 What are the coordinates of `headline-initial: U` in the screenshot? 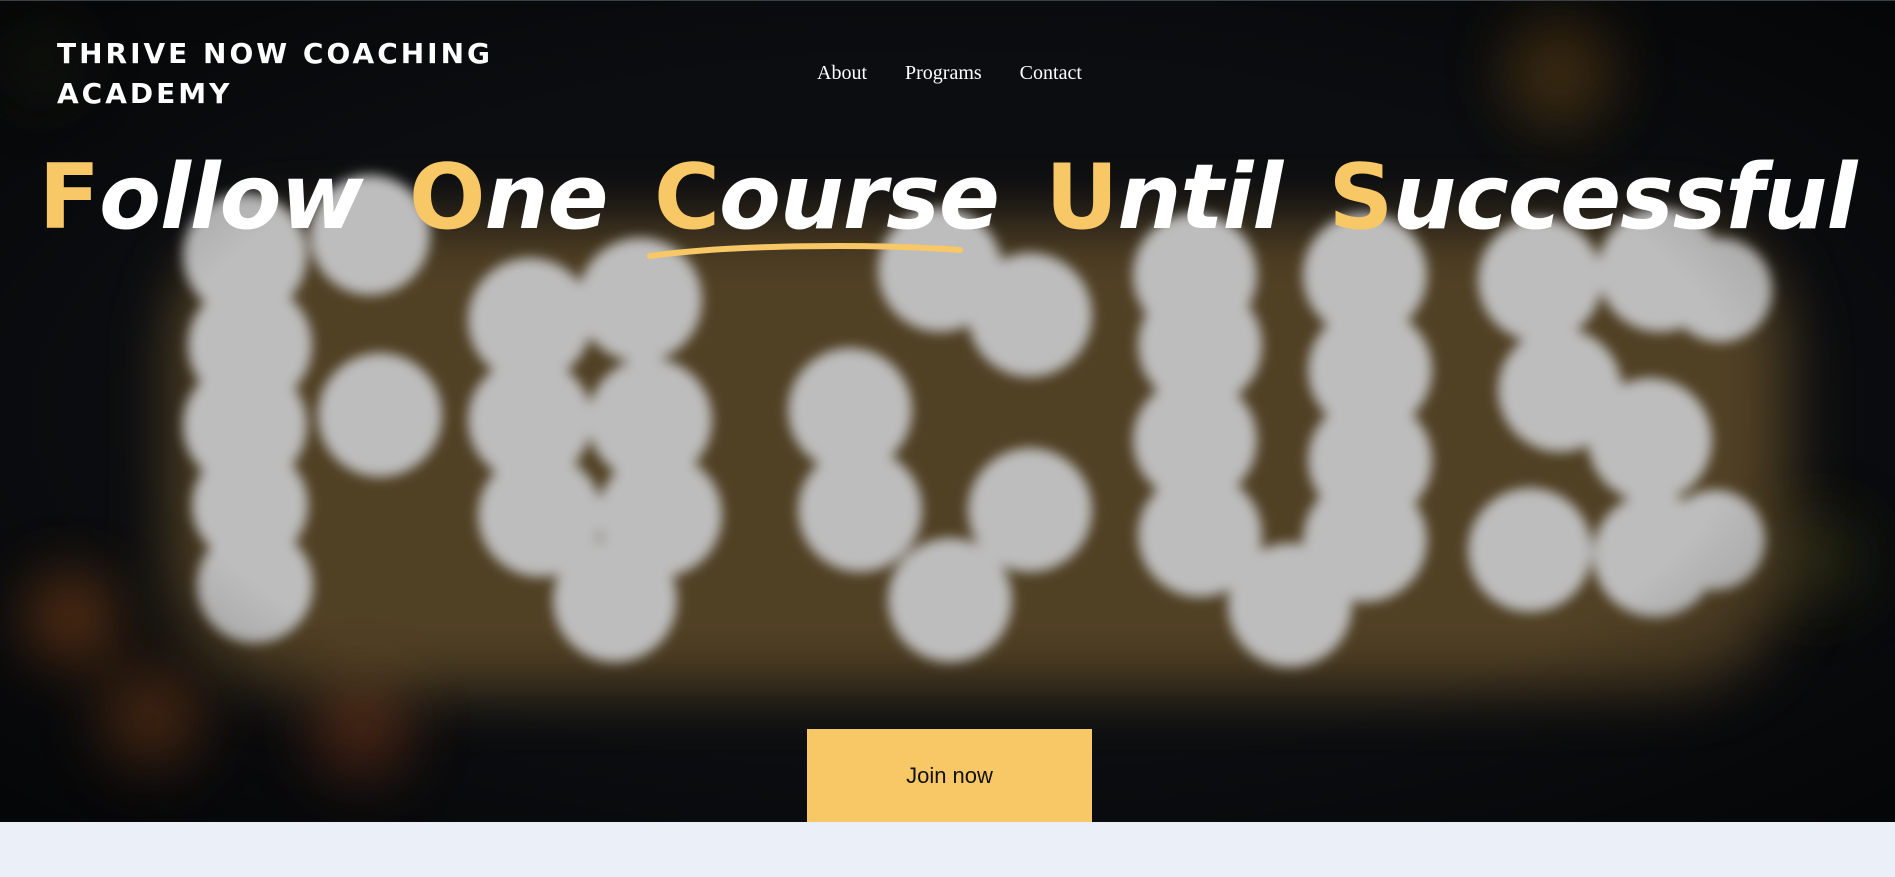 It's located at (1081, 197).